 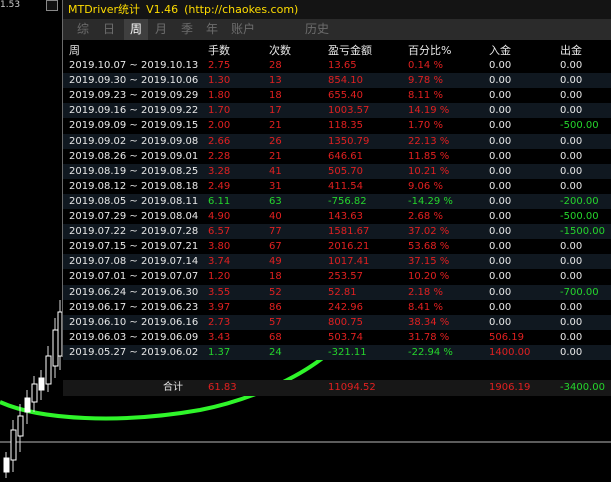 I want to click on row-period: 2019.09.02 ~ 2019.09.08, so click(x=134, y=141).